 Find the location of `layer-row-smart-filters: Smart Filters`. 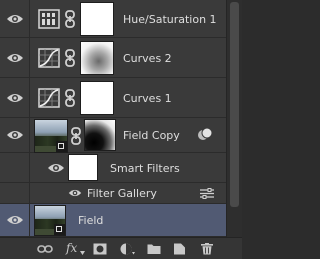

layer-row-smart-filters: Smart Filters is located at coordinates (113, 168).